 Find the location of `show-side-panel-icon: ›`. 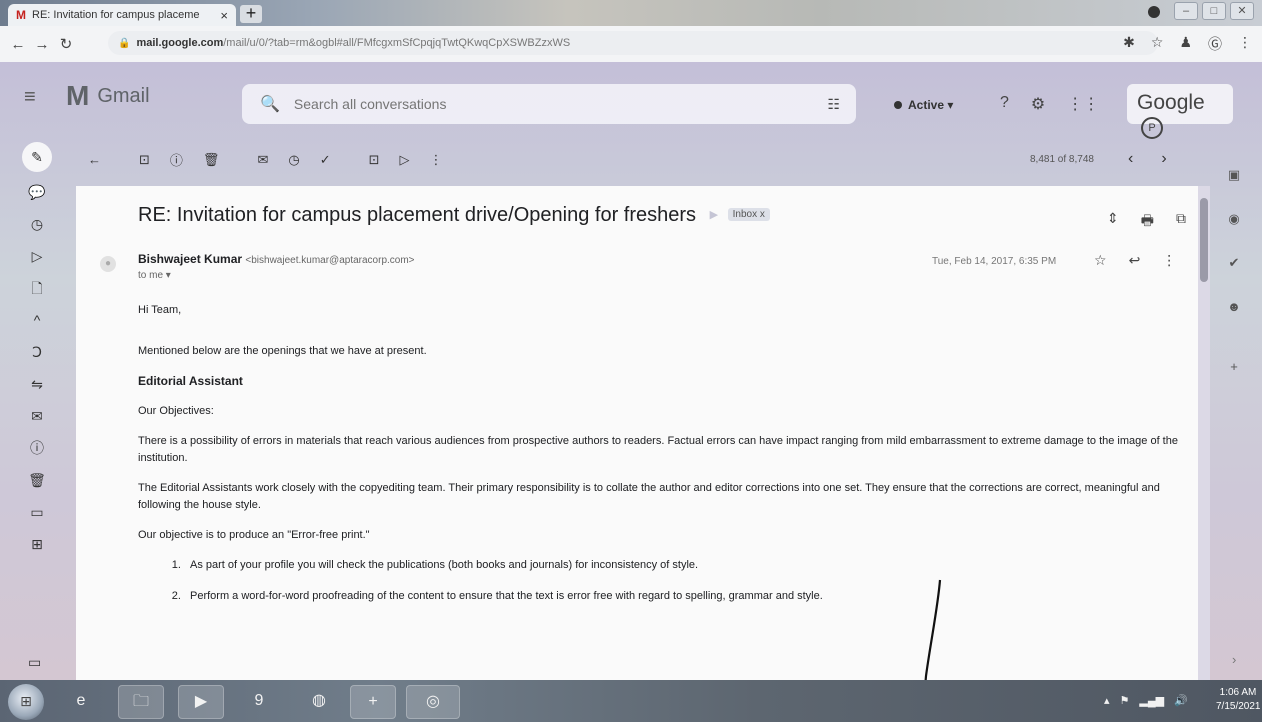

show-side-panel-icon: › is located at coordinates (1234, 659).